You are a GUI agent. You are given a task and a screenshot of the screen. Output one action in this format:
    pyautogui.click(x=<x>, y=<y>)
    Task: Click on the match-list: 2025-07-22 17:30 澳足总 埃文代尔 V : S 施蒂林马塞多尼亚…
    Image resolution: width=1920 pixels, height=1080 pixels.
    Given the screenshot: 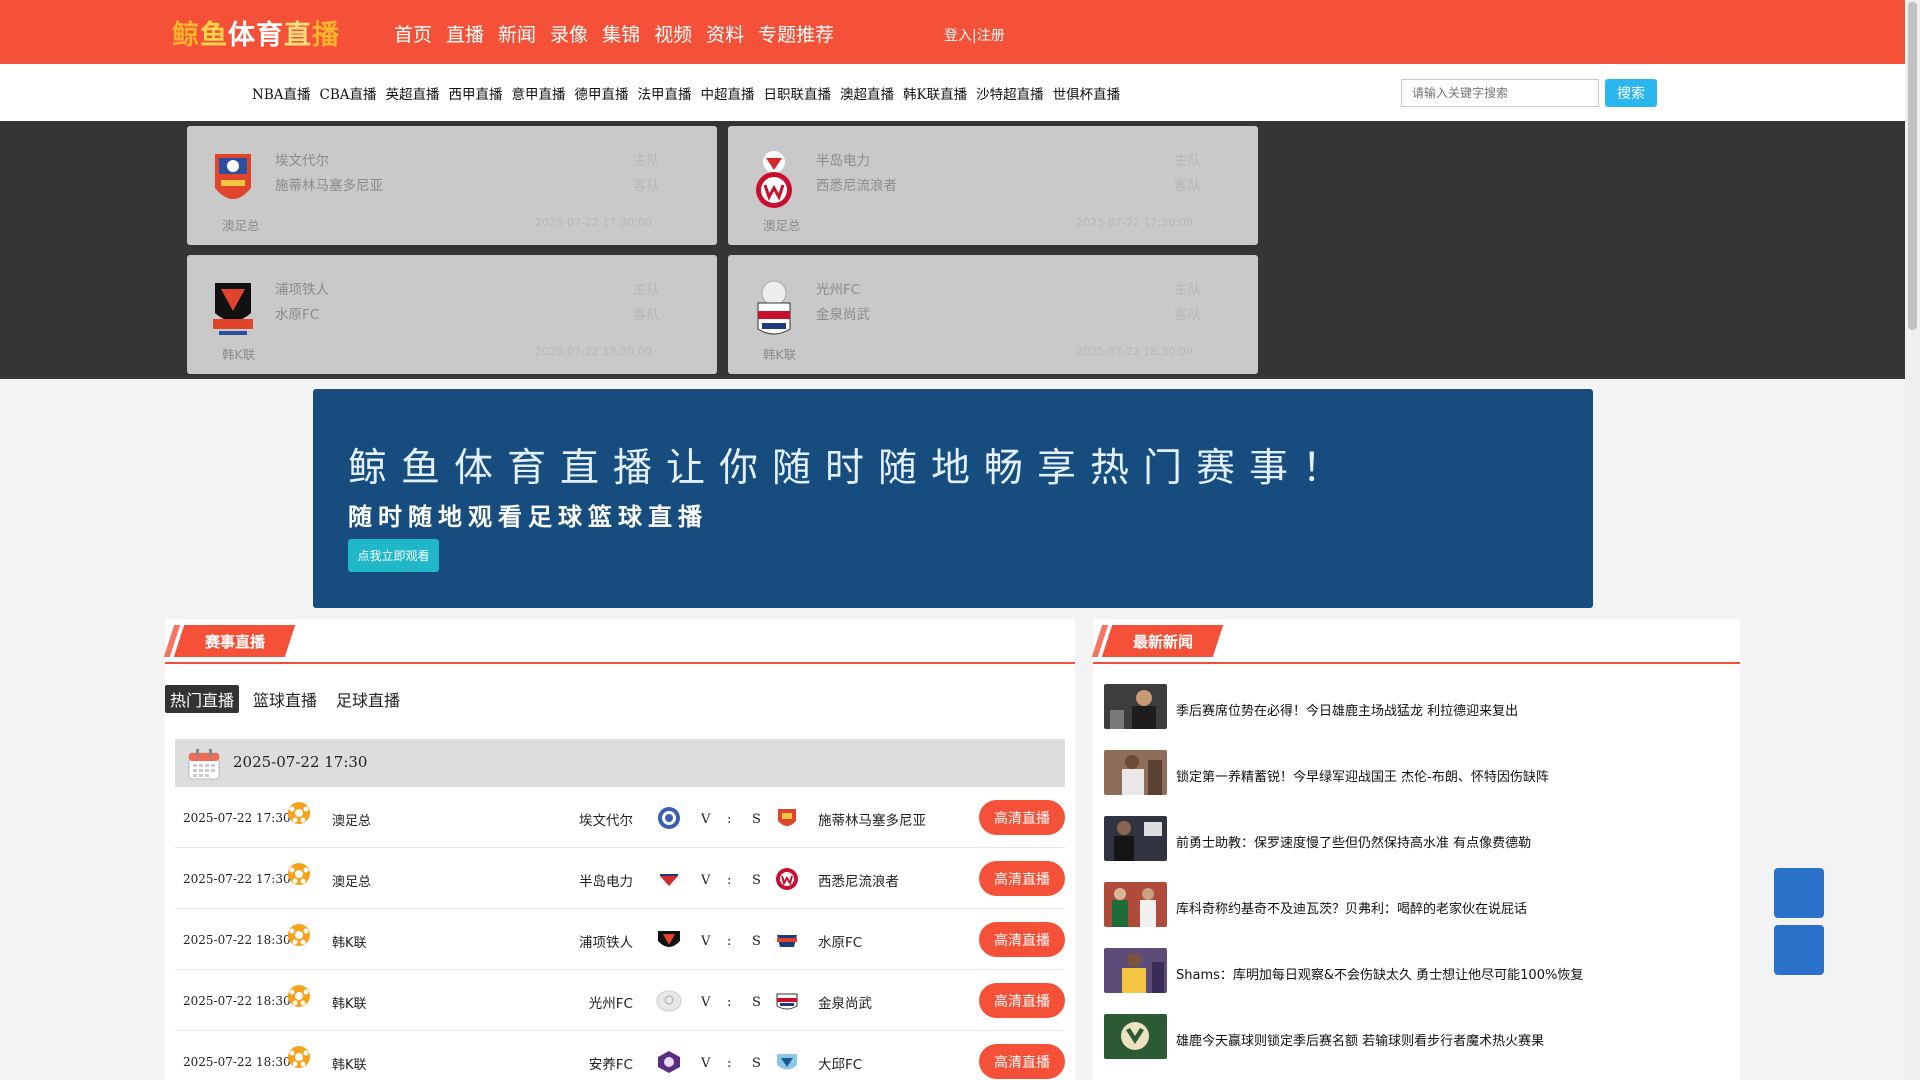 What is the action you would take?
    pyautogui.click(x=620, y=933)
    